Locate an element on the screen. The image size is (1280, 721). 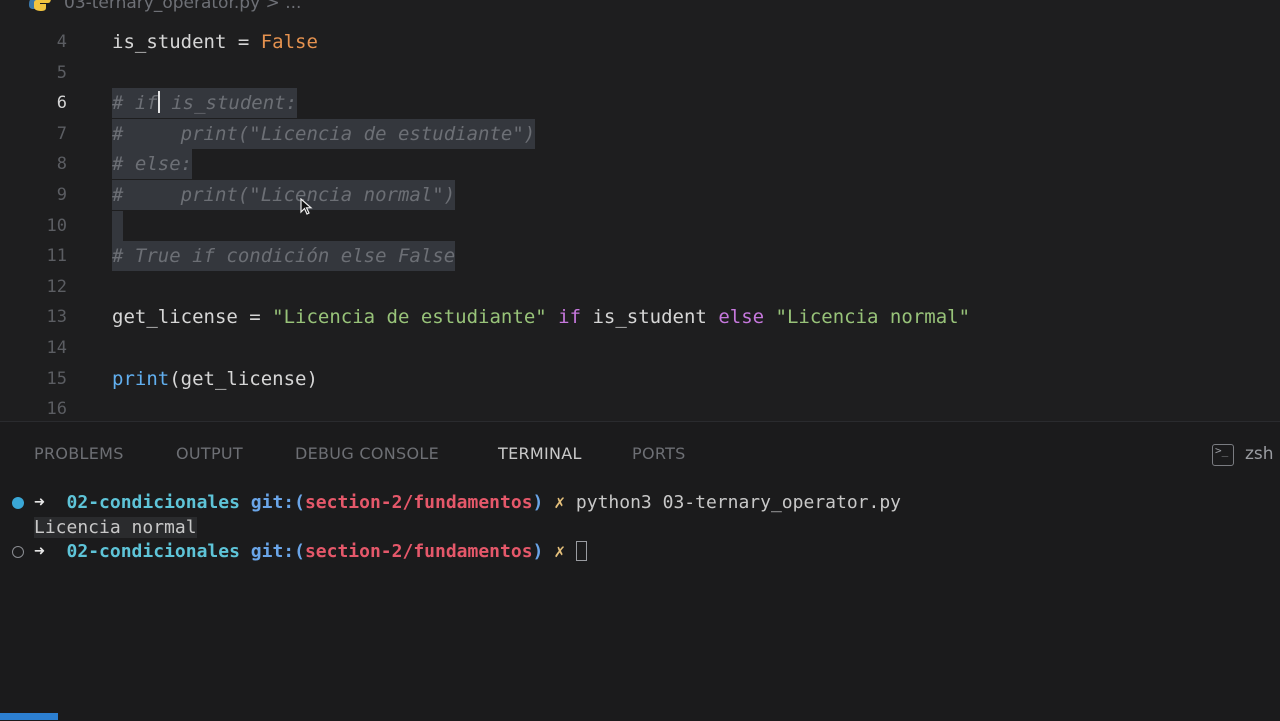
code-text: # else: is located at coordinates (152, 164).